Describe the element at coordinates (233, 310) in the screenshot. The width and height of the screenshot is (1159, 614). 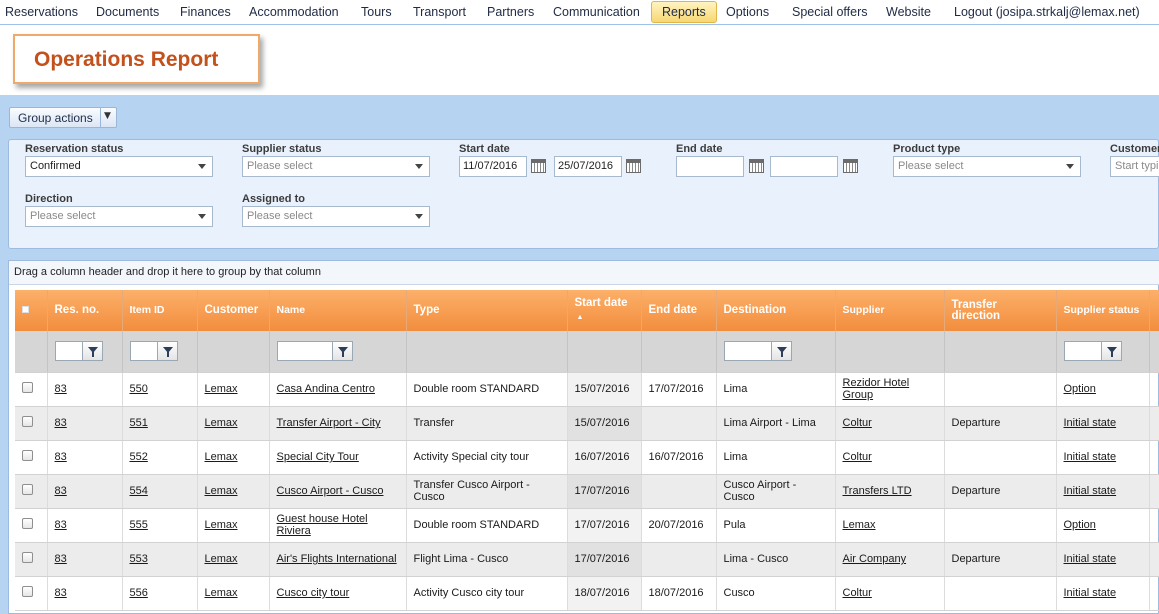
I see `column-header-customer: Customer` at that location.